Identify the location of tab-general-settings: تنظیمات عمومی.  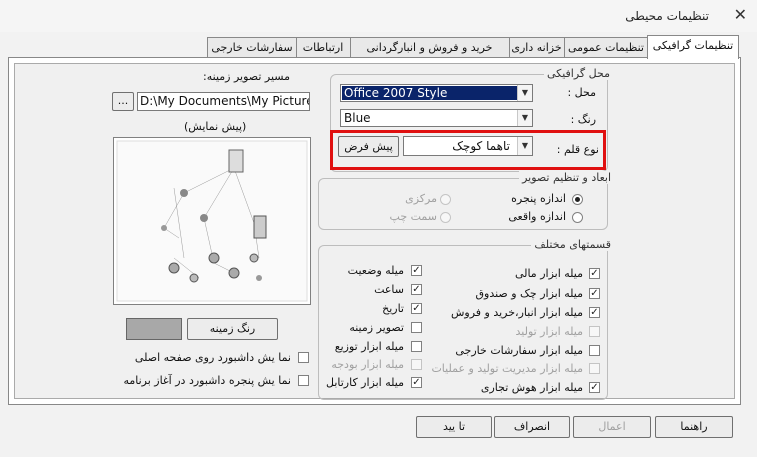
(606, 47).